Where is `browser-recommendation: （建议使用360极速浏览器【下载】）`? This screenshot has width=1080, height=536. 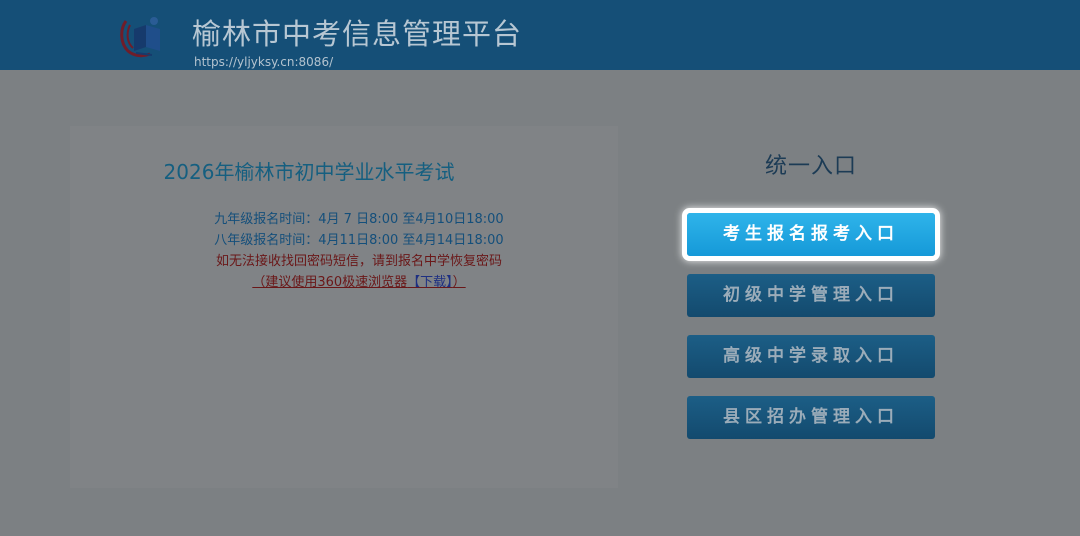
browser-recommendation: （建议使用360极速浏览器【下载】） is located at coordinates (359, 282).